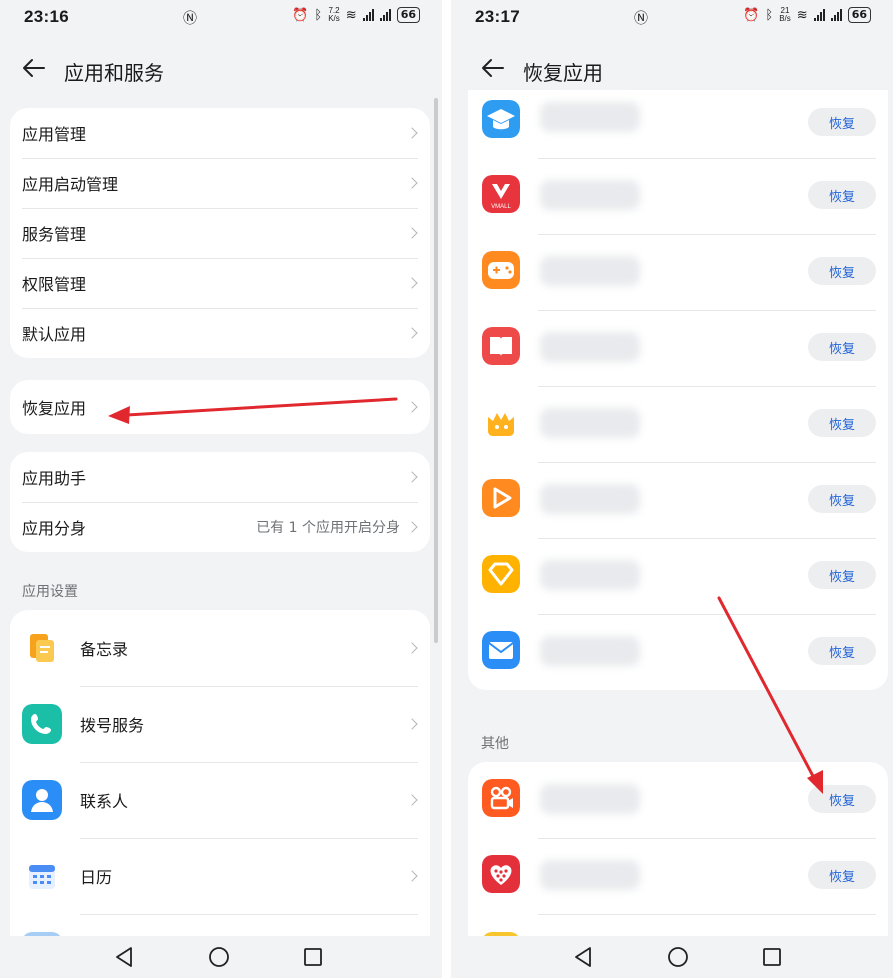 The width and height of the screenshot is (893, 978). I want to click on video-icon, so click(501, 498).